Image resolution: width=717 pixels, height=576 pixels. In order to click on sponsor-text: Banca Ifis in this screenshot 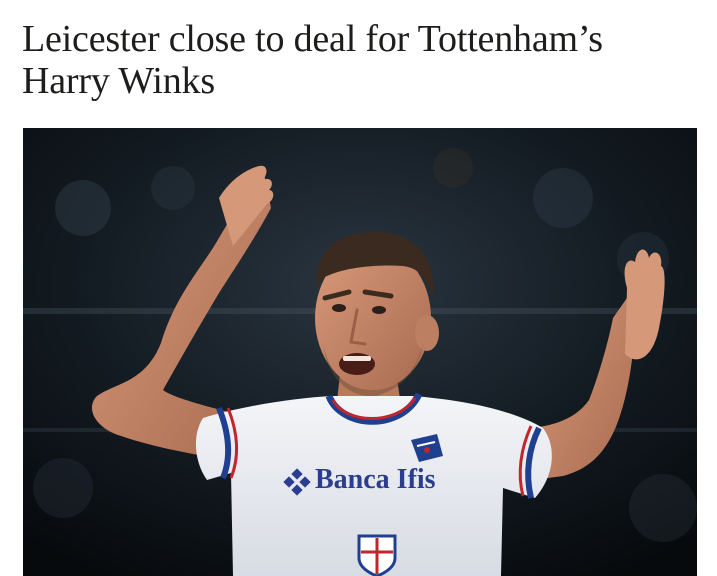, I will do `click(375, 479)`.